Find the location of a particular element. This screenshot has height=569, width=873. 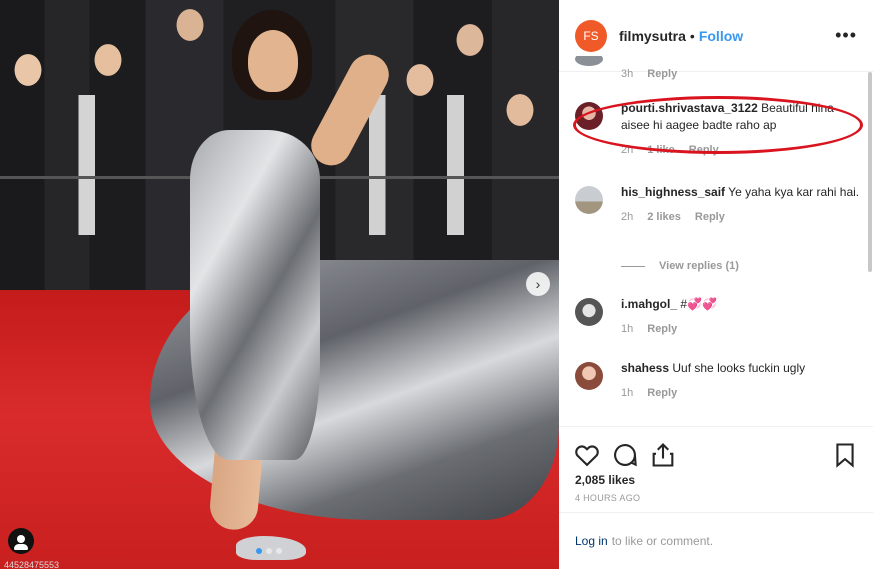

likes-count: 2,085 likes is located at coordinates (716, 480).